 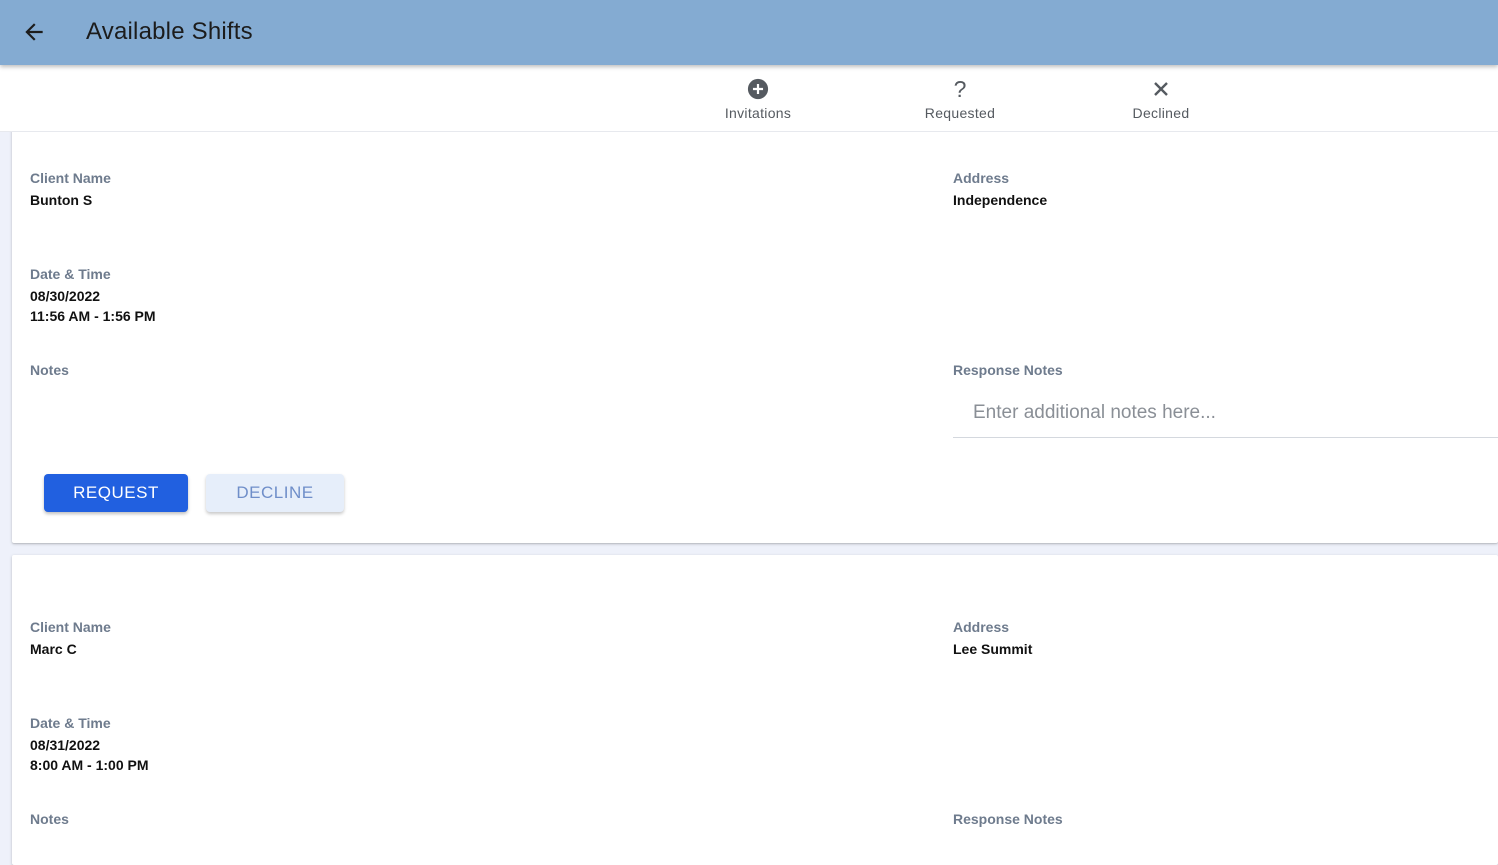 What do you see at coordinates (65, 296) in the screenshot?
I see `date-value: 08/30/2022` at bounding box center [65, 296].